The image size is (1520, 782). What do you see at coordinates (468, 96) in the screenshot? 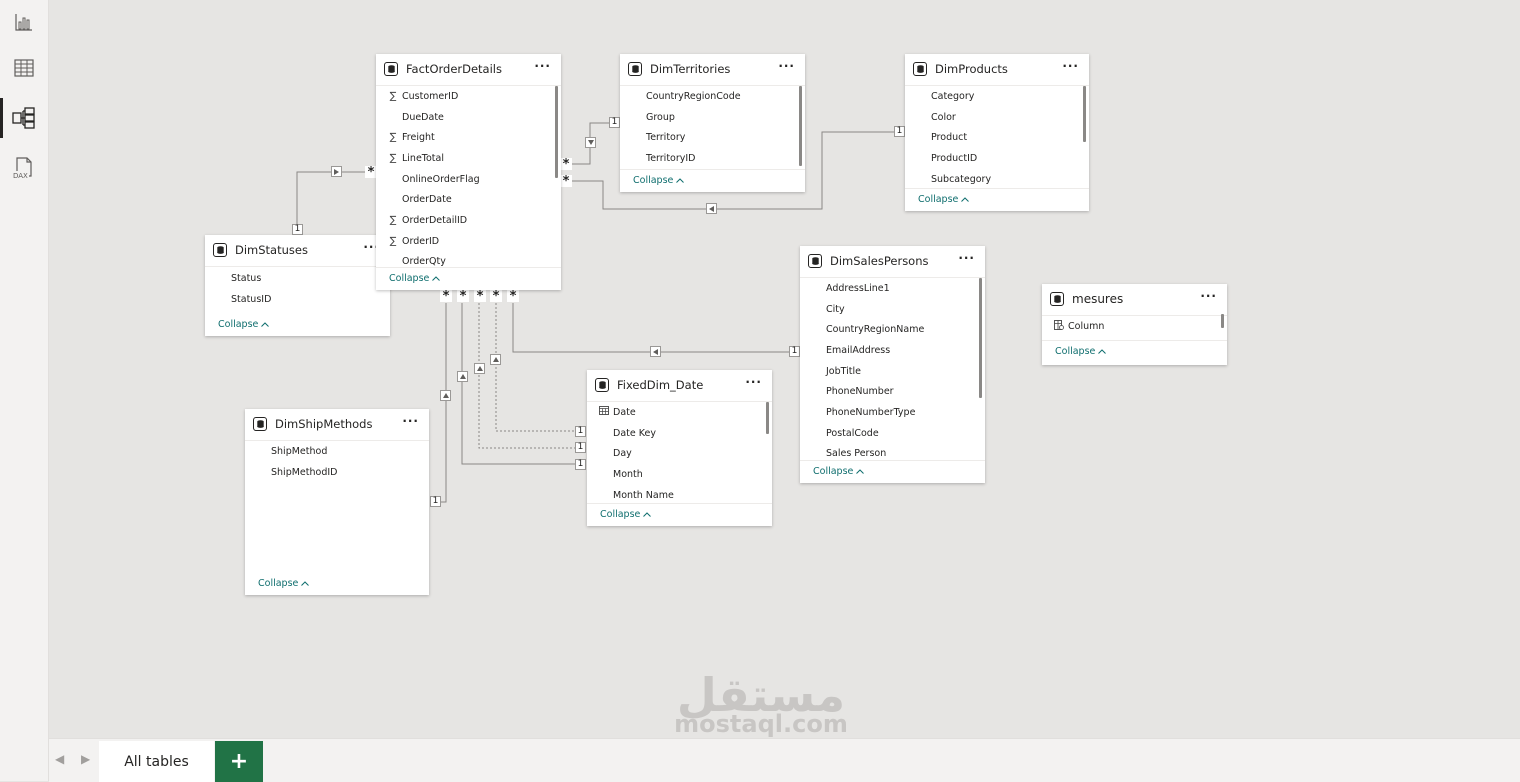
I see `field-row: ∑ CustomerID` at bounding box center [468, 96].